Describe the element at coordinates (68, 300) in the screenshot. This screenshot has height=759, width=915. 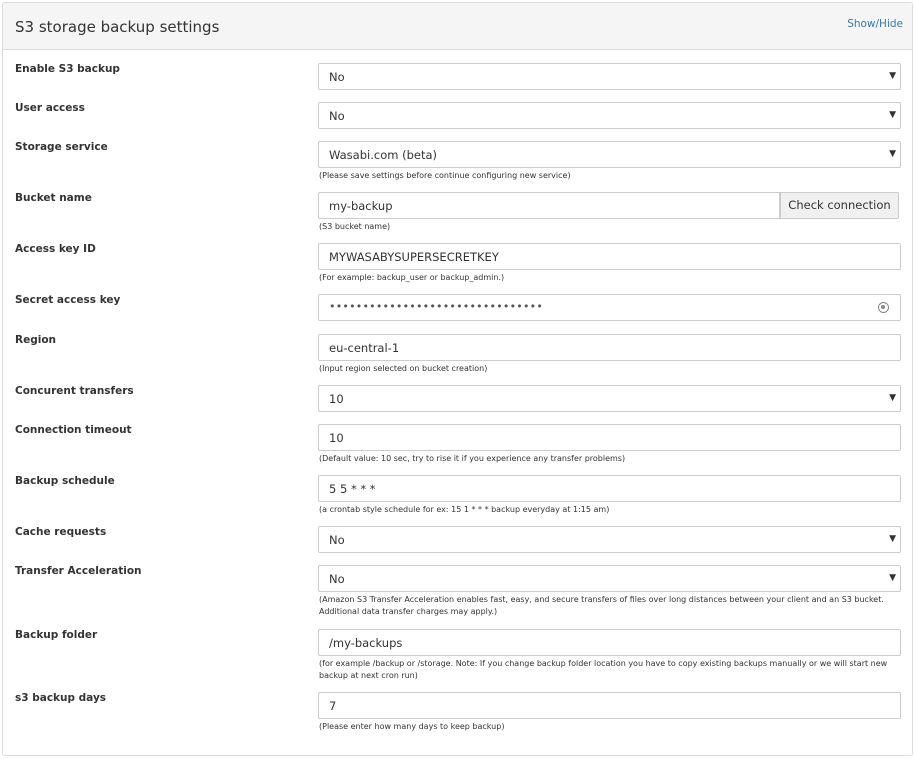
I see `secret-access-key-label: Secret access key` at that location.